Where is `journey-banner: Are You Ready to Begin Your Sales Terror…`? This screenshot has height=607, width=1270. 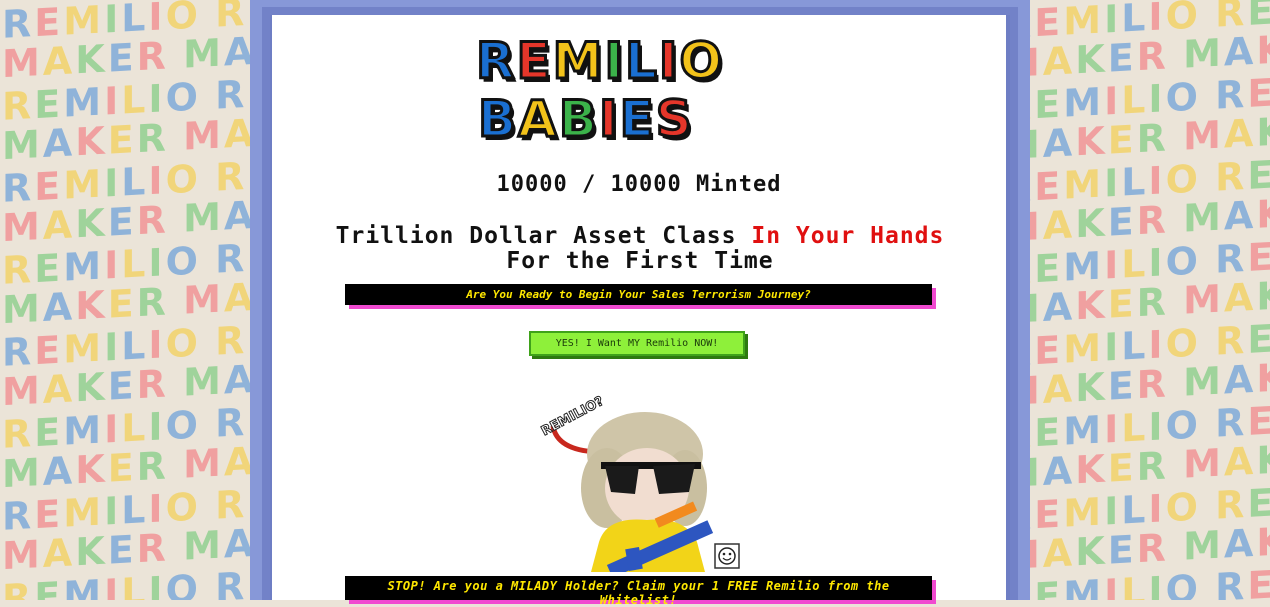 journey-banner: Are You Ready to Begin Your Sales Terror… is located at coordinates (638, 294).